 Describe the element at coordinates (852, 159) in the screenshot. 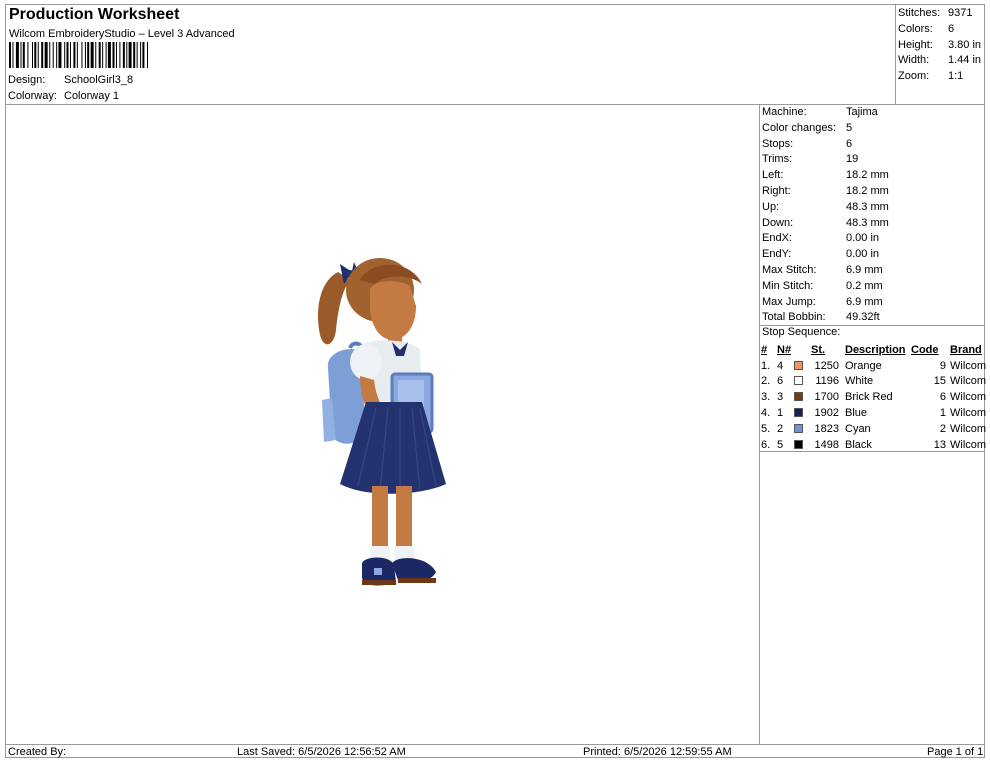

I see `trims-value: 19` at that location.